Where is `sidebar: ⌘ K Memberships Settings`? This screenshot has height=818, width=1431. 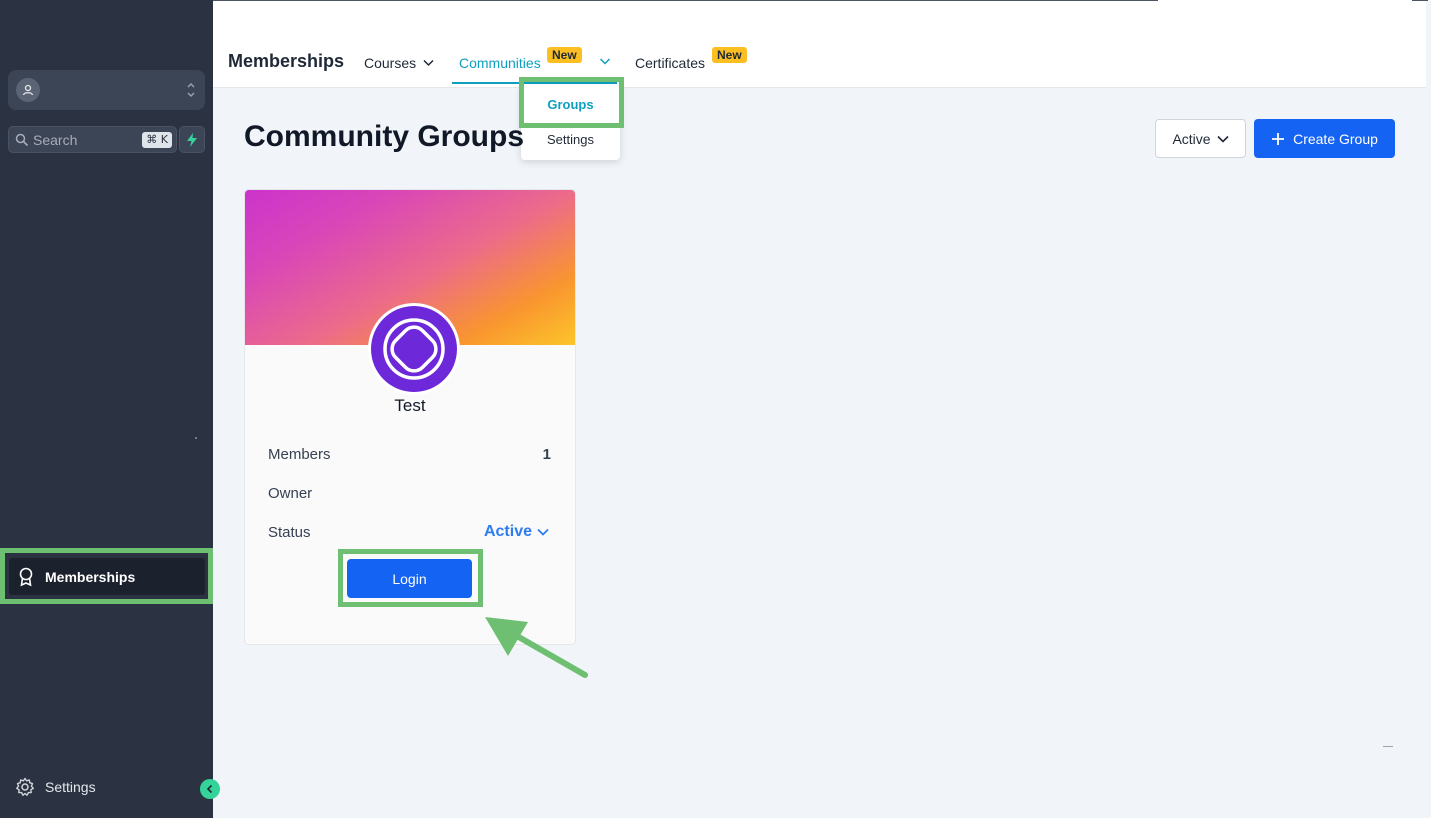 sidebar: ⌘ K Memberships Settings is located at coordinates (106, 409).